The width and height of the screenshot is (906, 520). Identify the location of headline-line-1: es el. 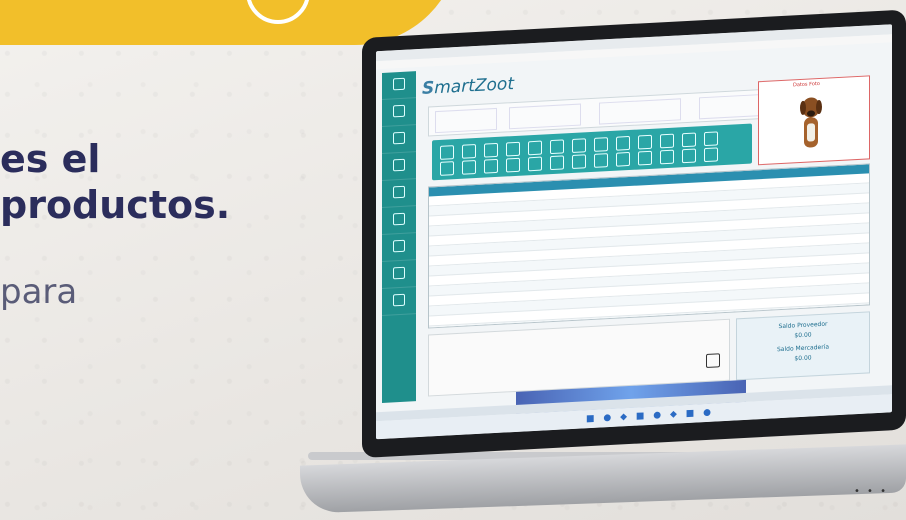
(50, 159).